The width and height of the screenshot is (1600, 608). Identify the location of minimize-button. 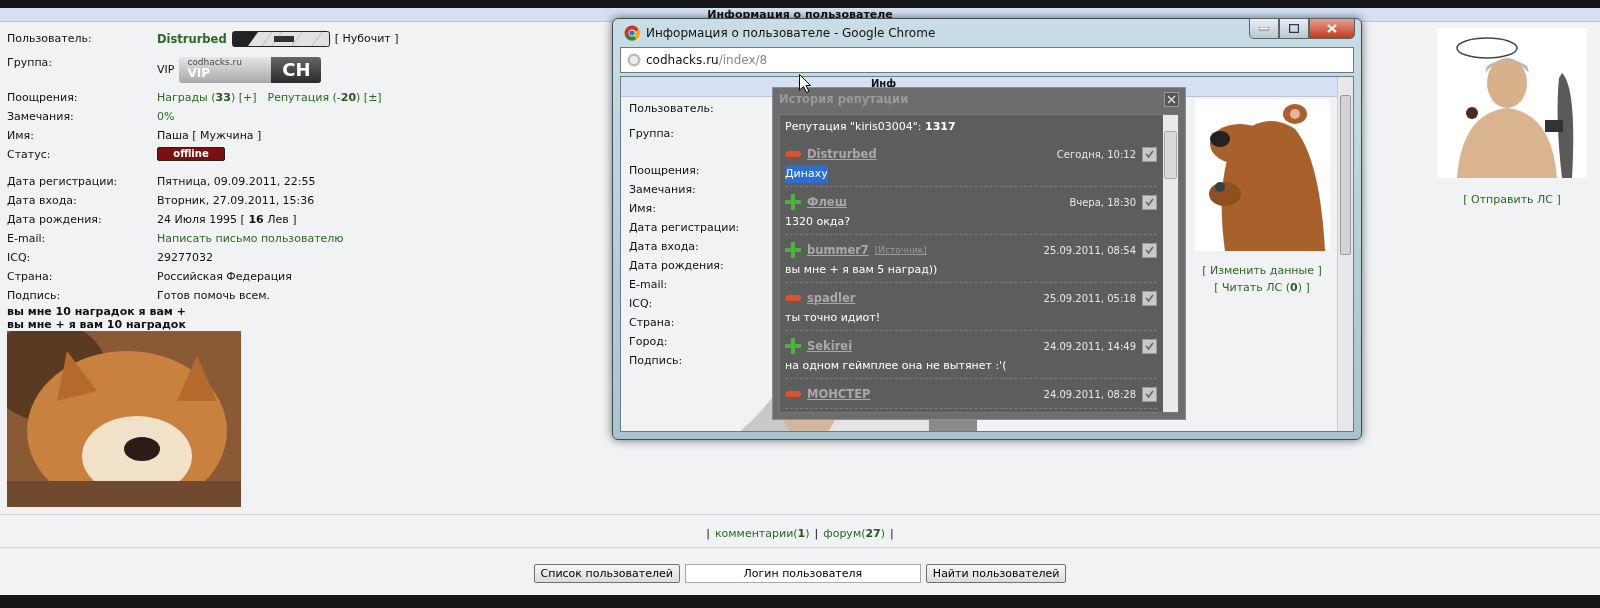
(1264, 28).